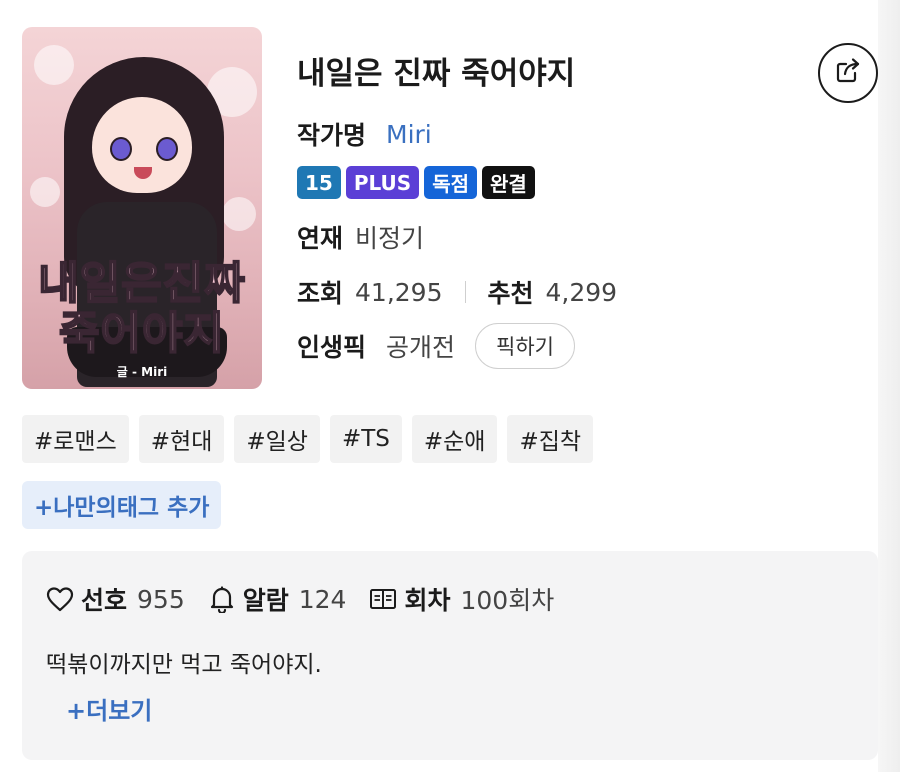 Image resolution: width=900 pixels, height=772 pixels. I want to click on more-button: +더보기, so click(109, 708).